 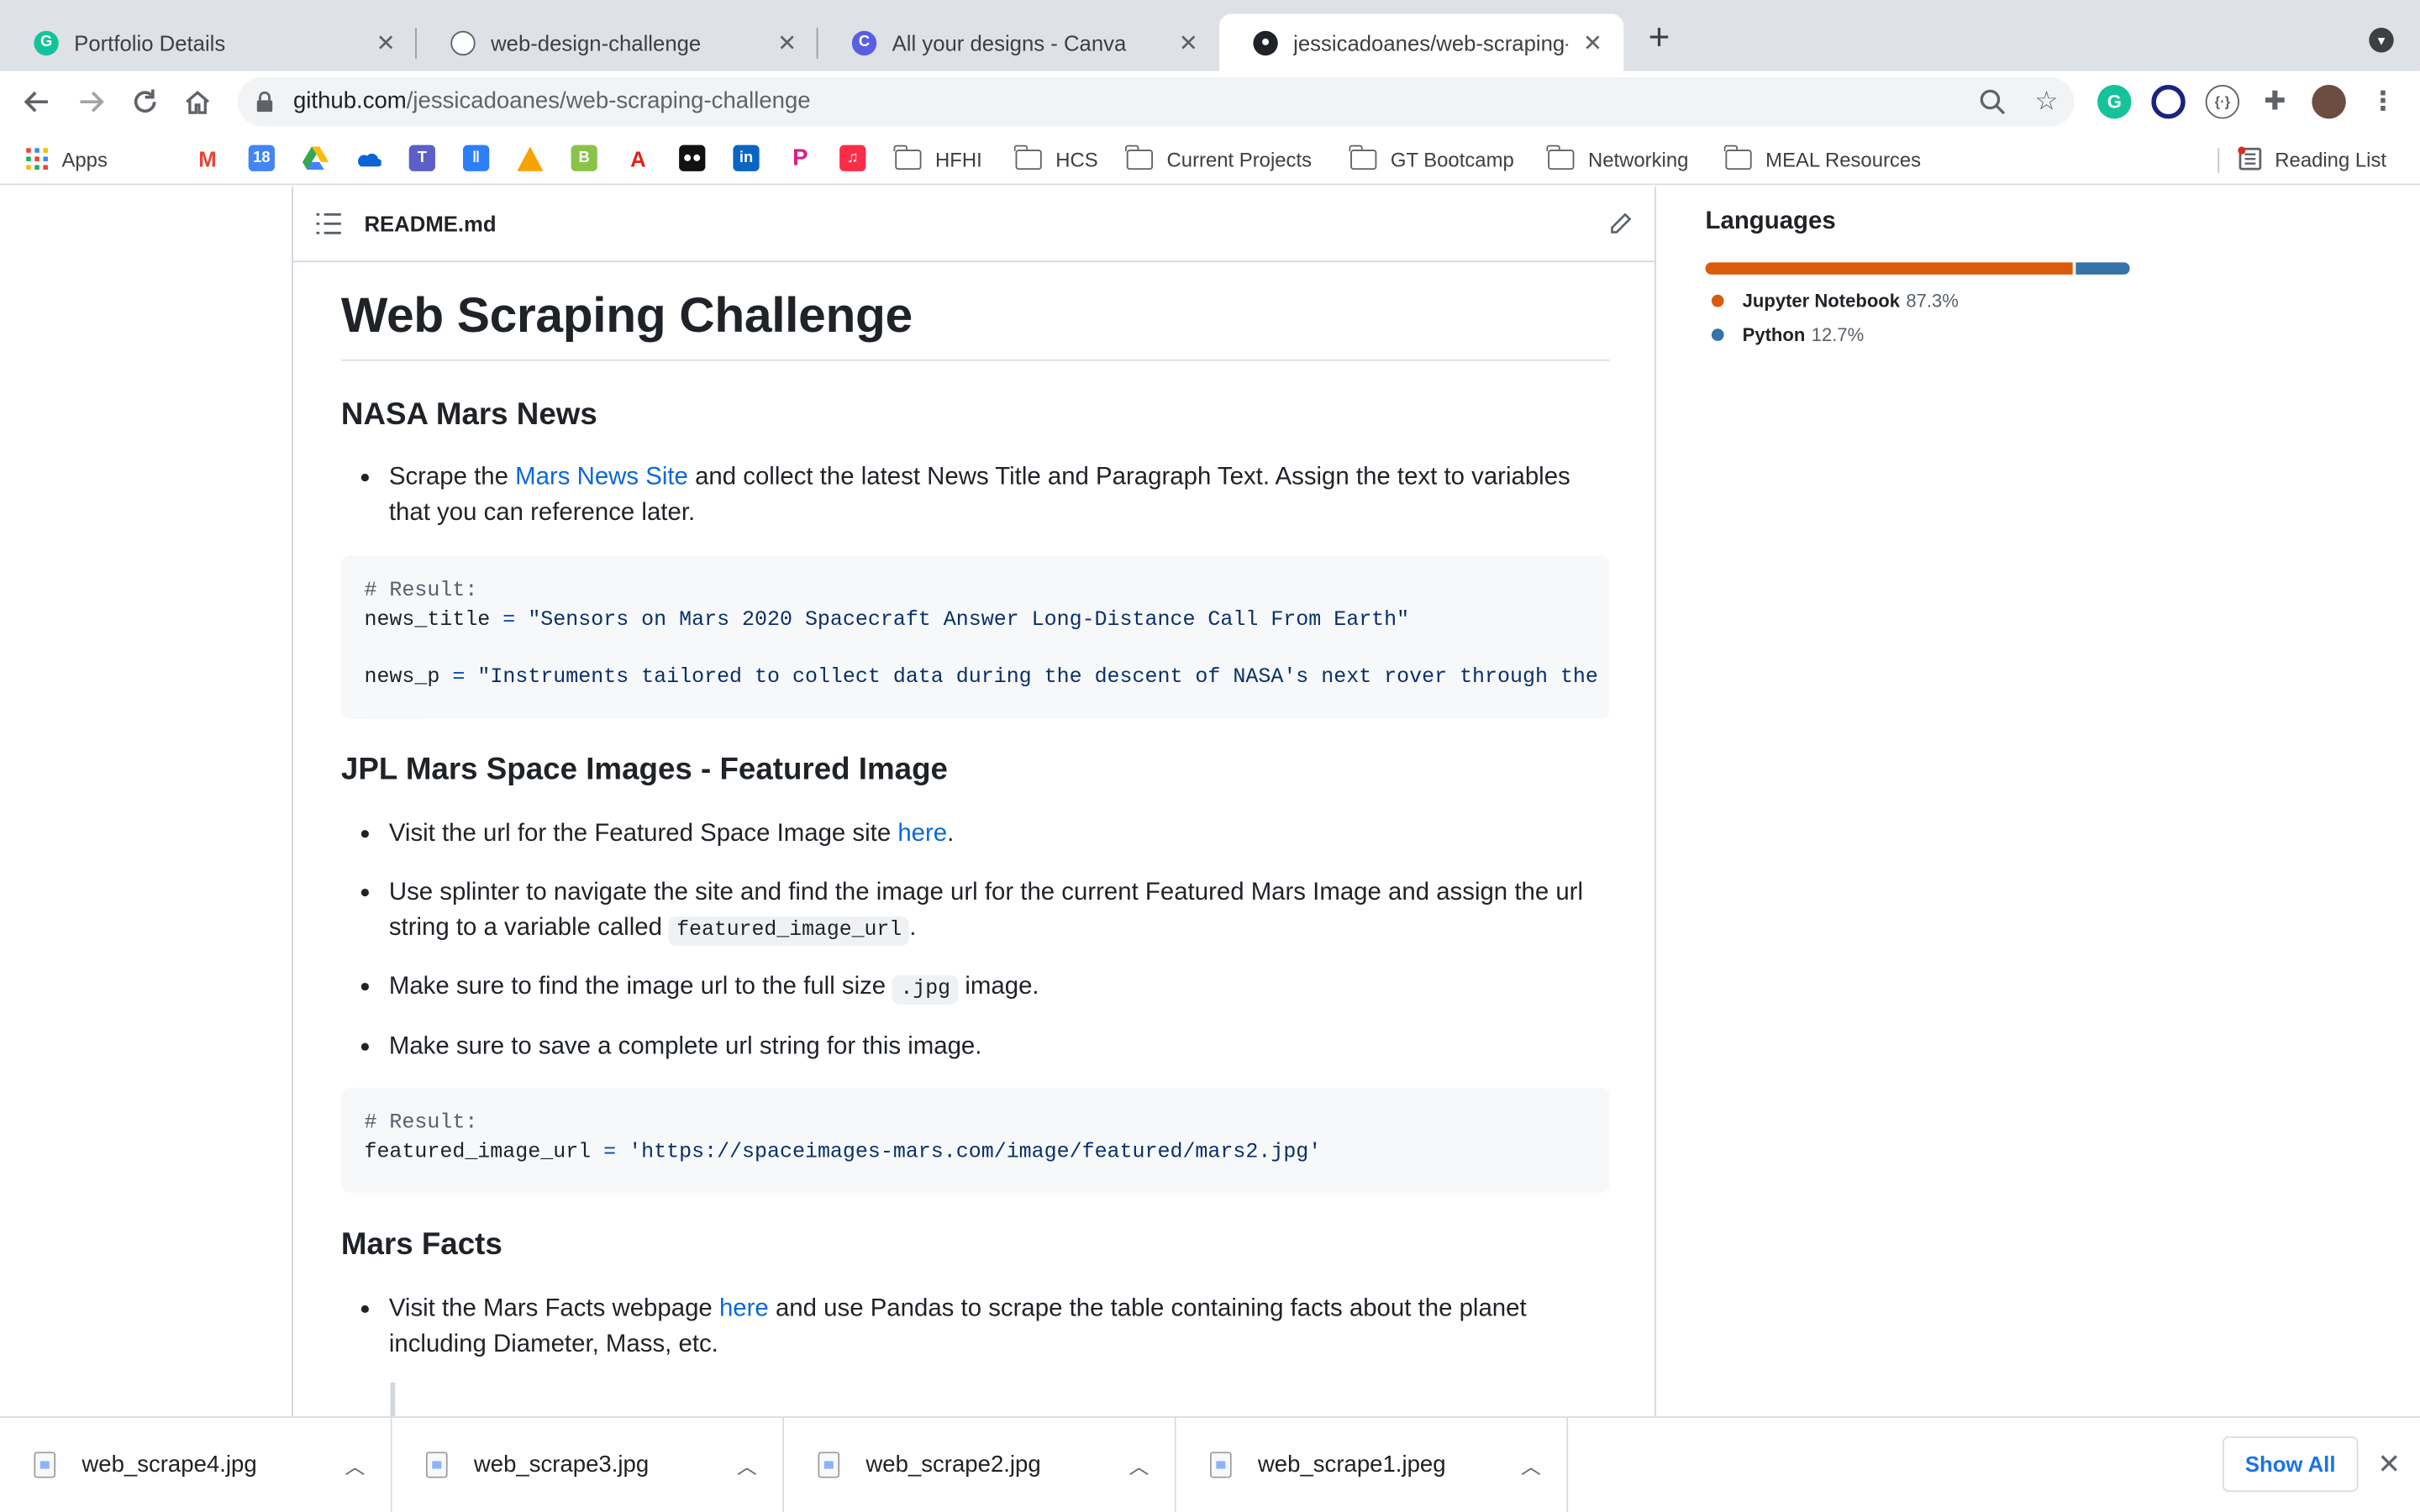 I want to click on edit-pencil-icon, so click(x=1620, y=224).